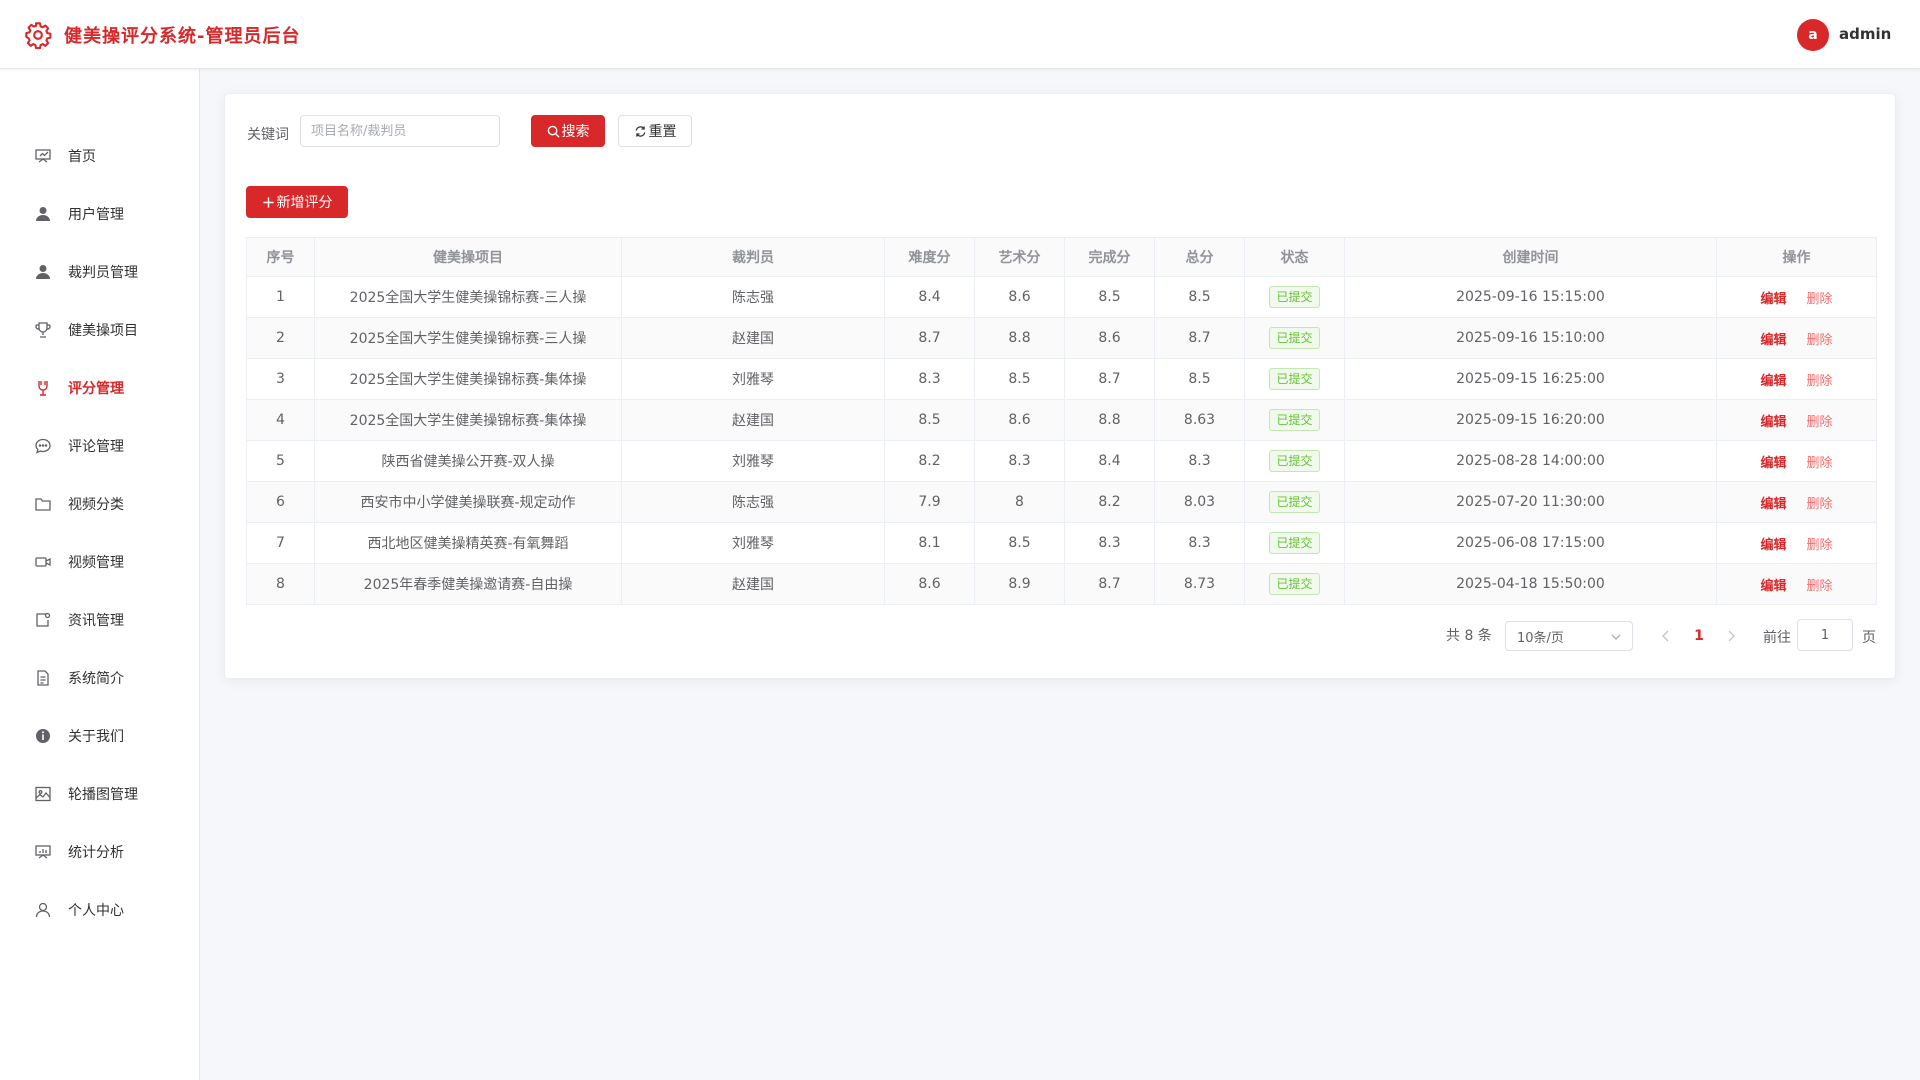 This screenshot has width=1920, height=1080. I want to click on sidebar-item-videos: 视频管理, so click(99, 562).